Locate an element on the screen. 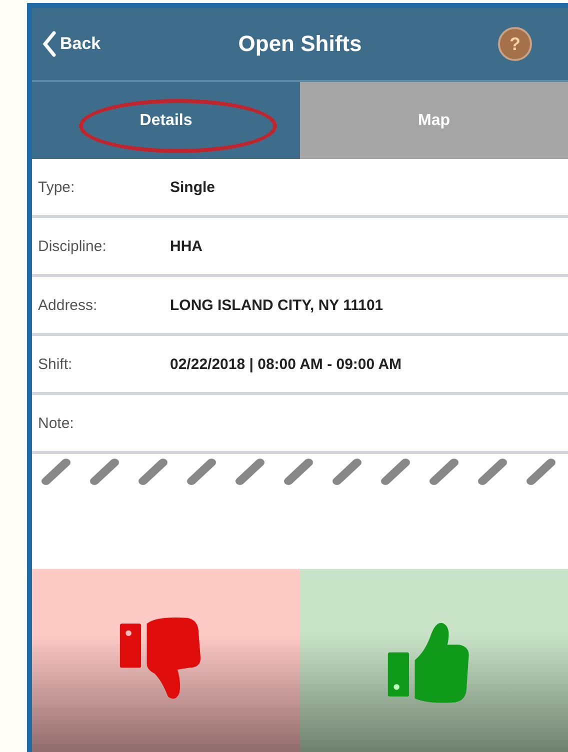 Image resolution: width=568 pixels, height=752 pixels. field-value: LONG ISLAND CITY, NY 11101 is located at coordinates (277, 305).